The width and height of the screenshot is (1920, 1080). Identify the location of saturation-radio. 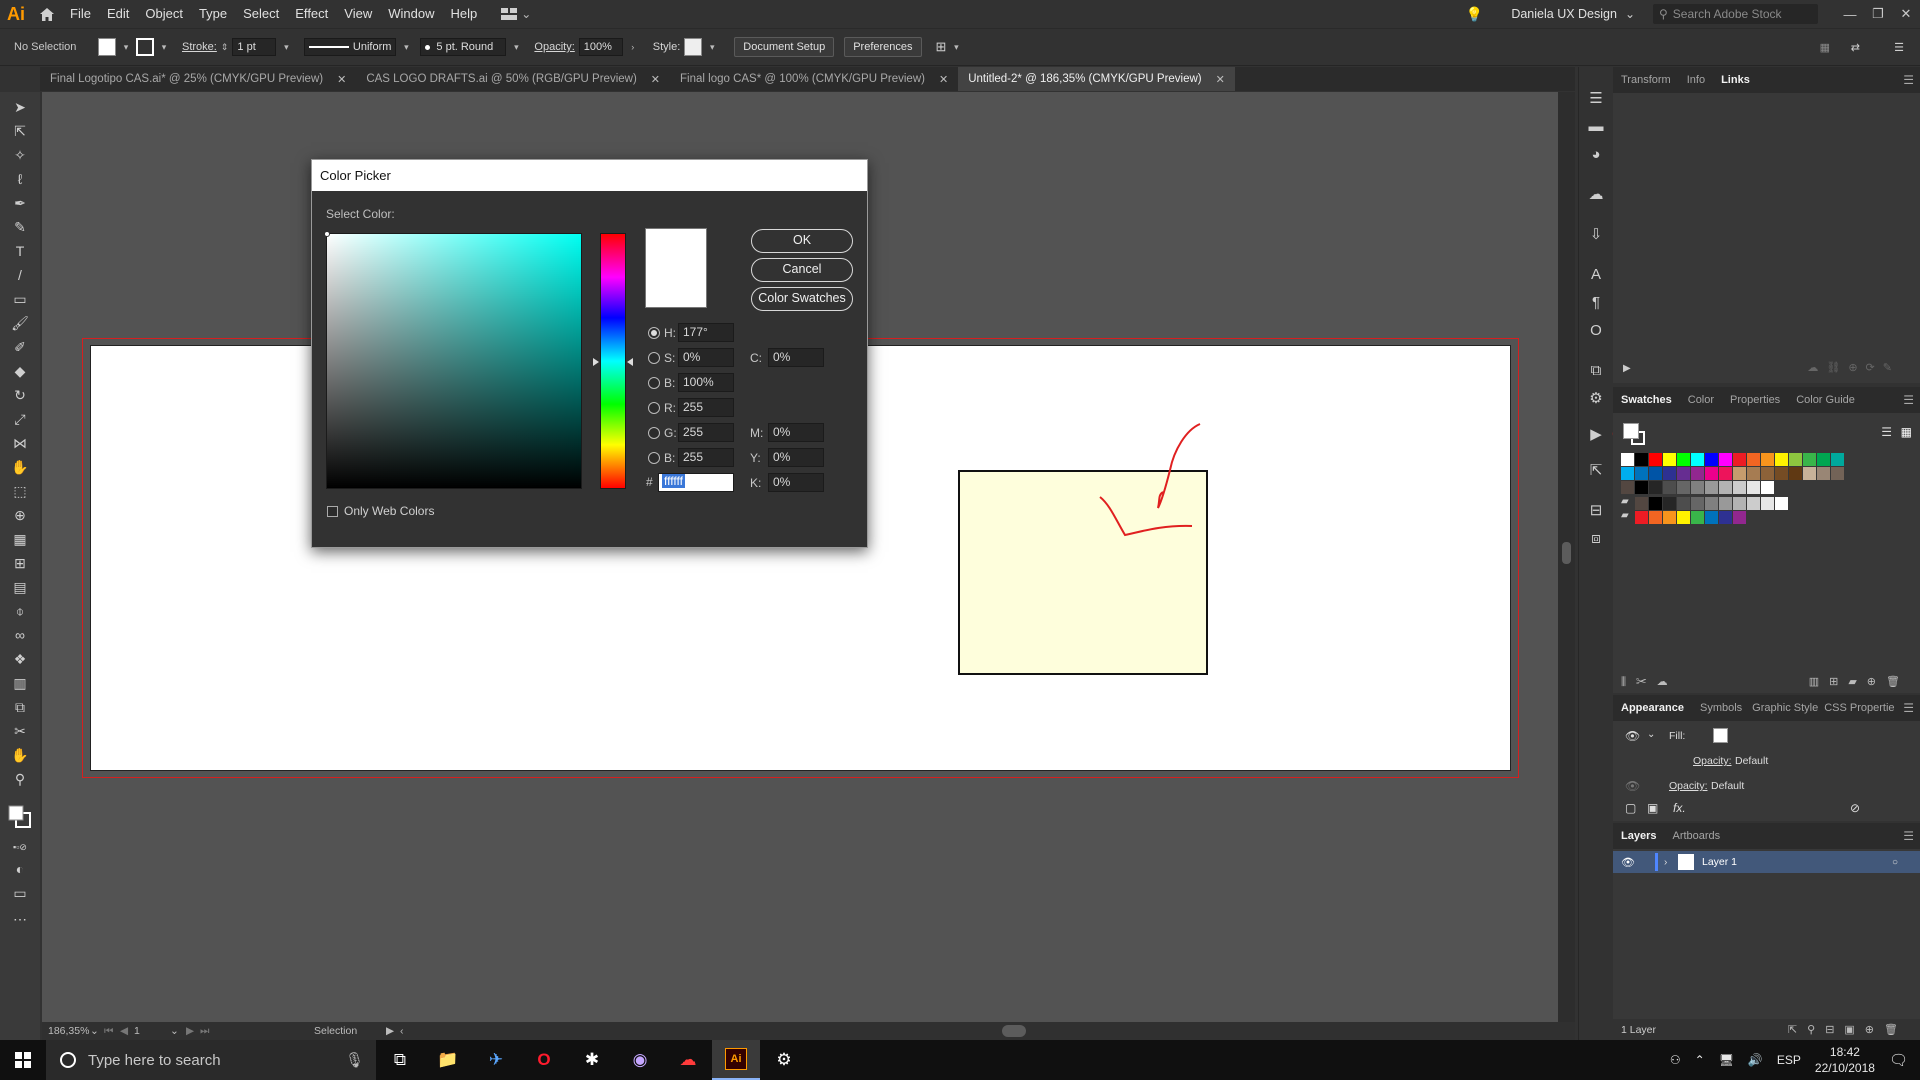
(654, 357).